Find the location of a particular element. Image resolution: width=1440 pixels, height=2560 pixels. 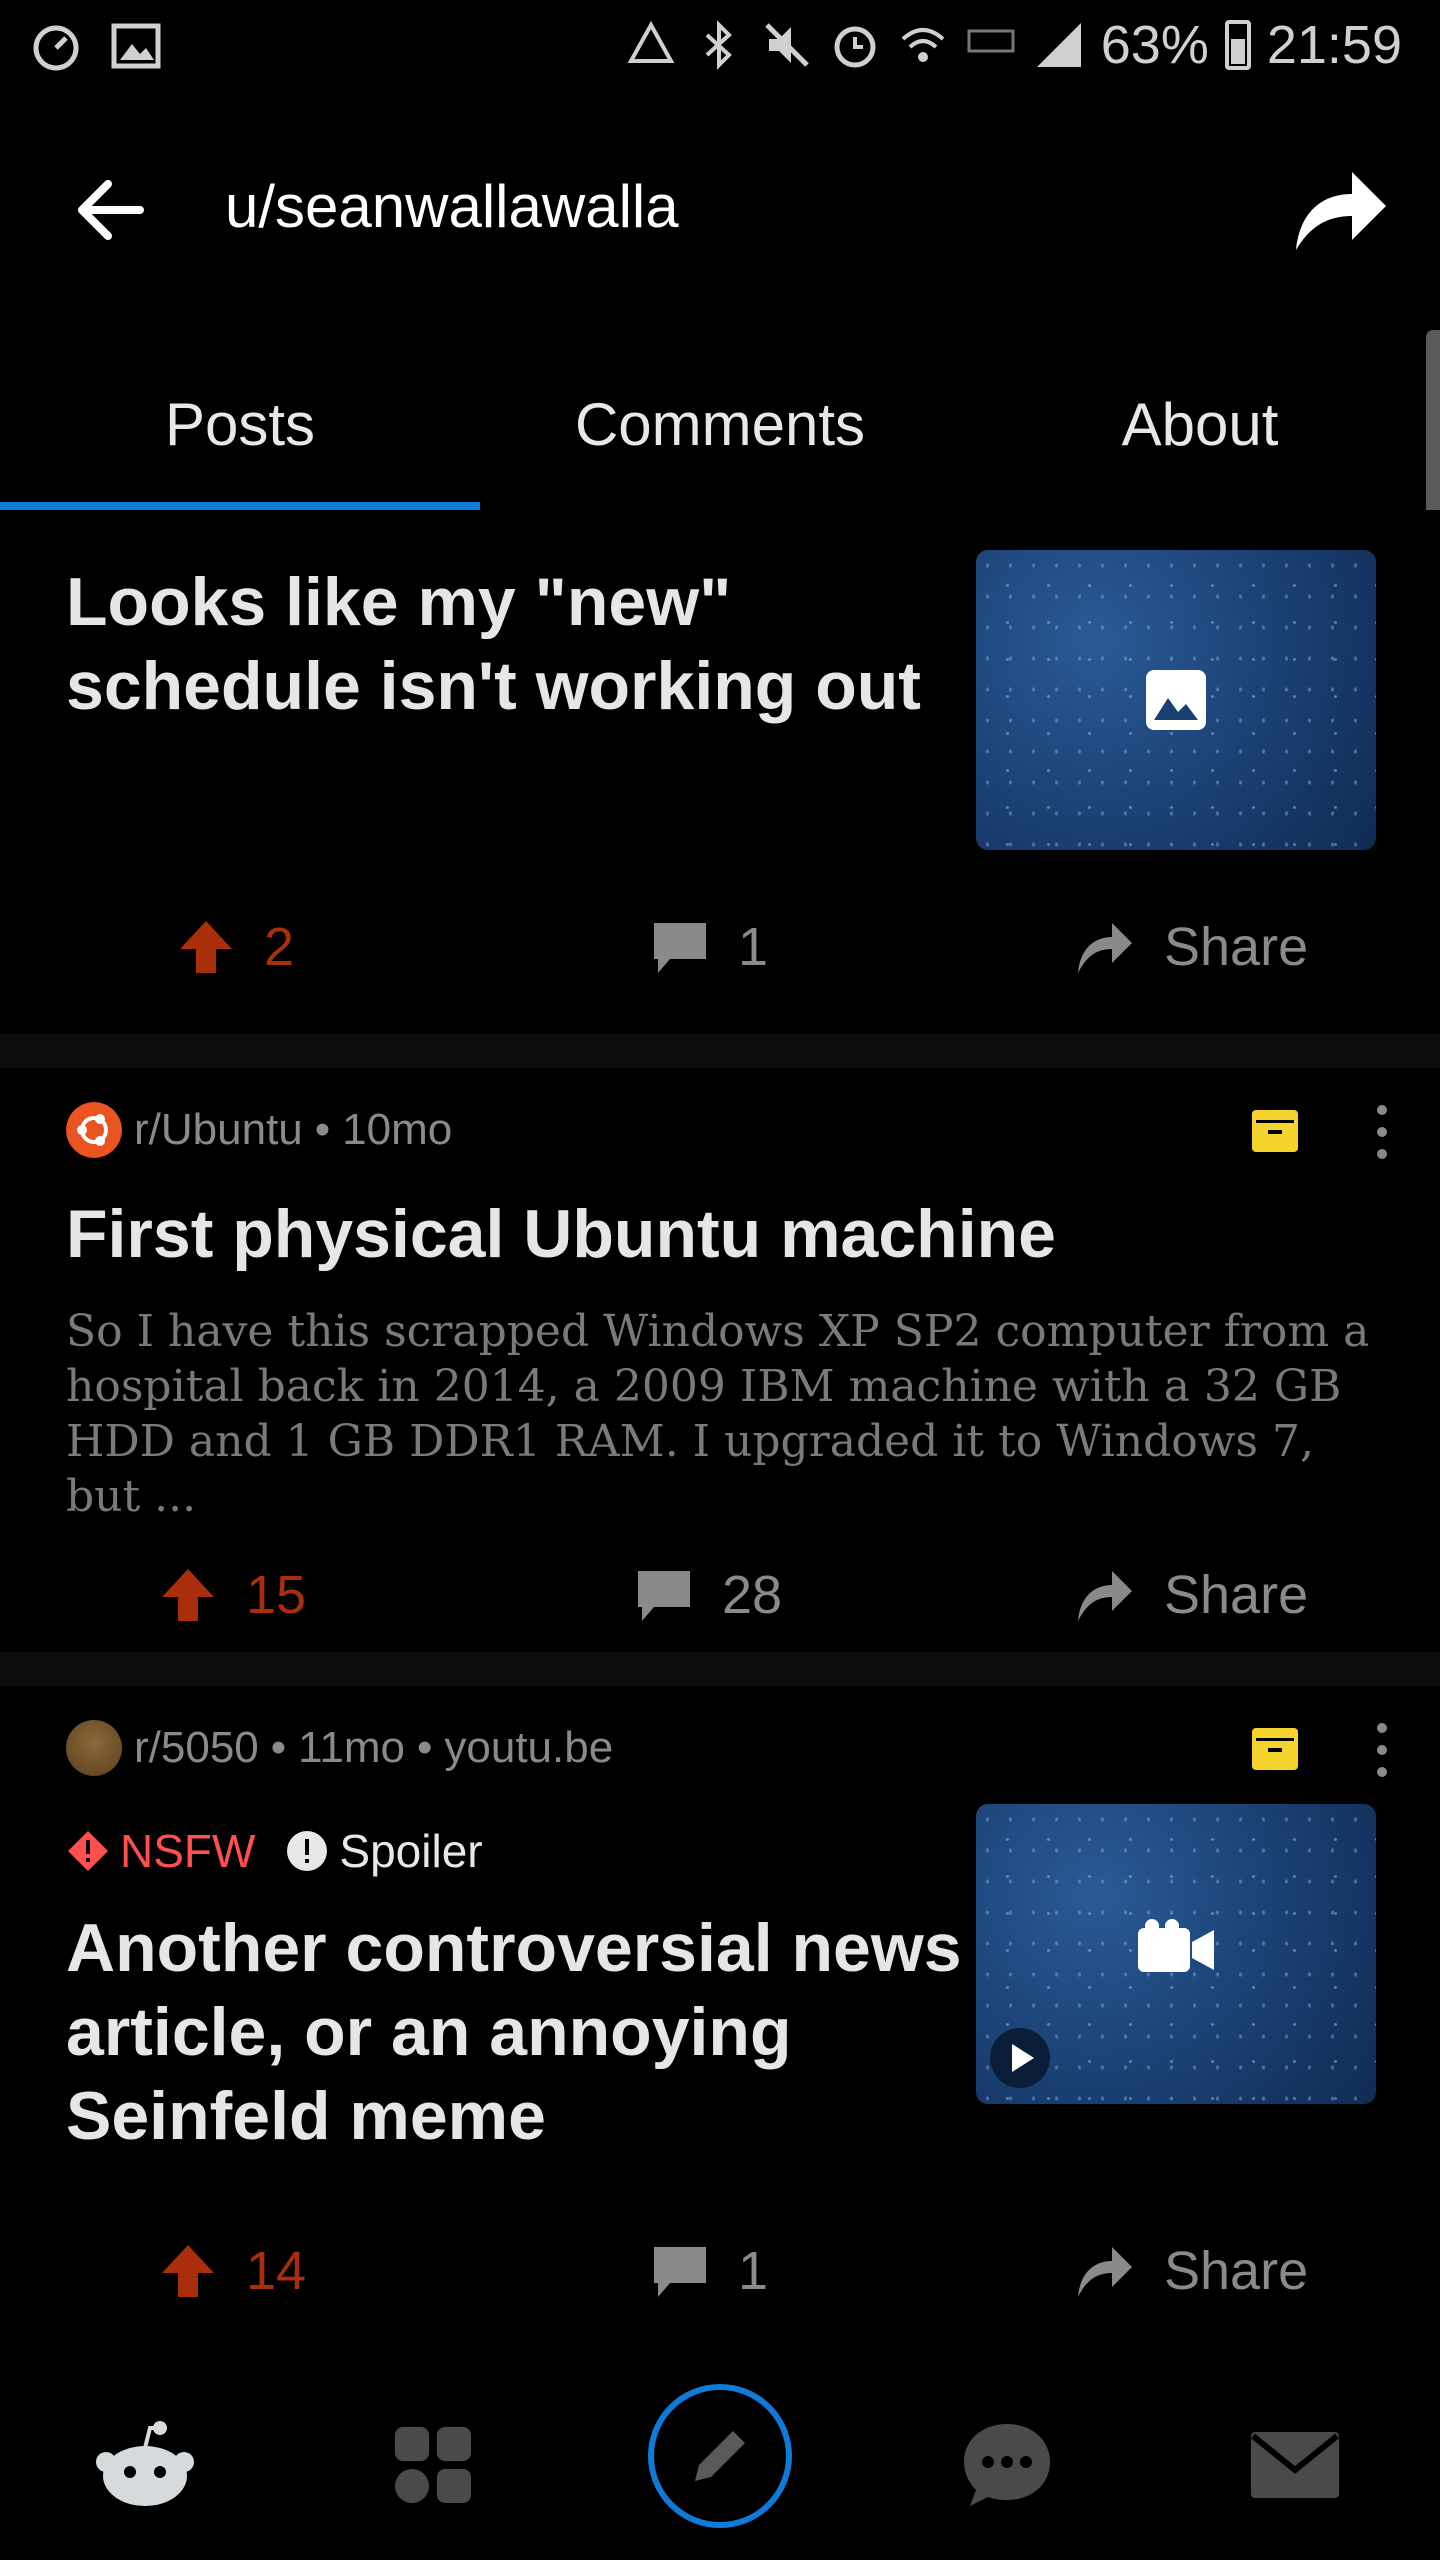

communities-icon is located at coordinates (433, 2465).